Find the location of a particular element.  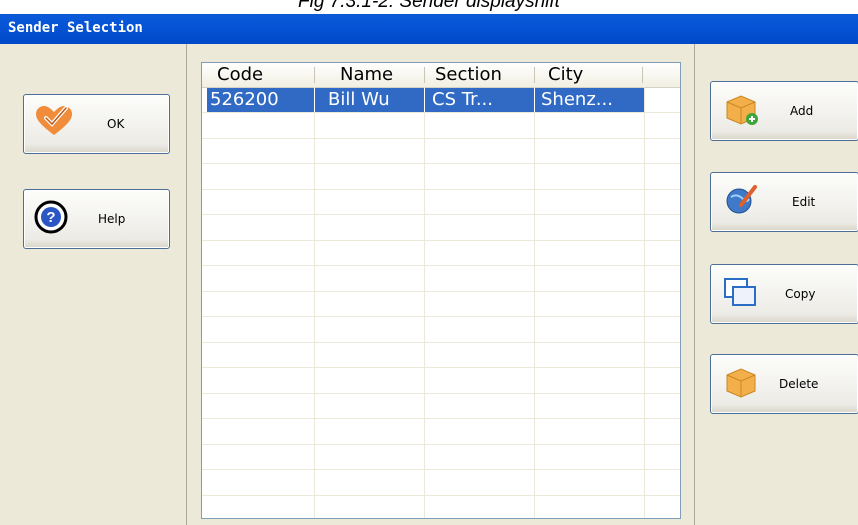

ok-label: OK is located at coordinates (116, 124).